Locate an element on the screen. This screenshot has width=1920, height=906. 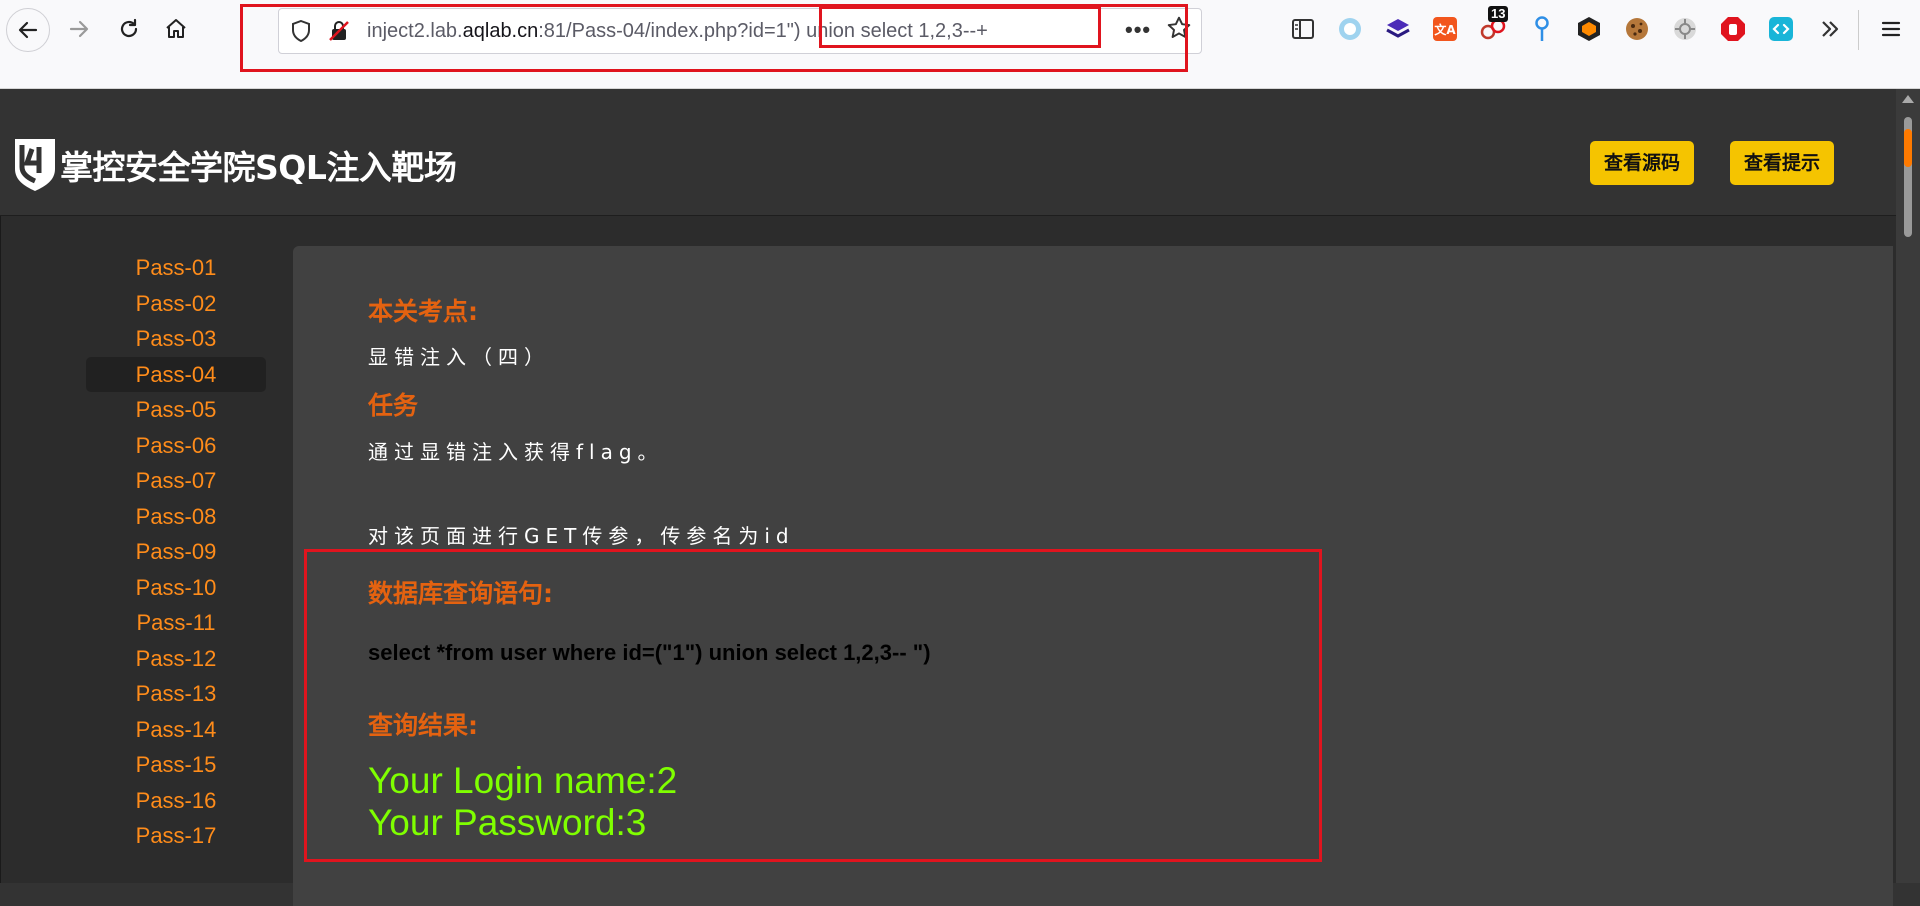
key-point-text: 显错注入（四） is located at coordinates (459, 357).